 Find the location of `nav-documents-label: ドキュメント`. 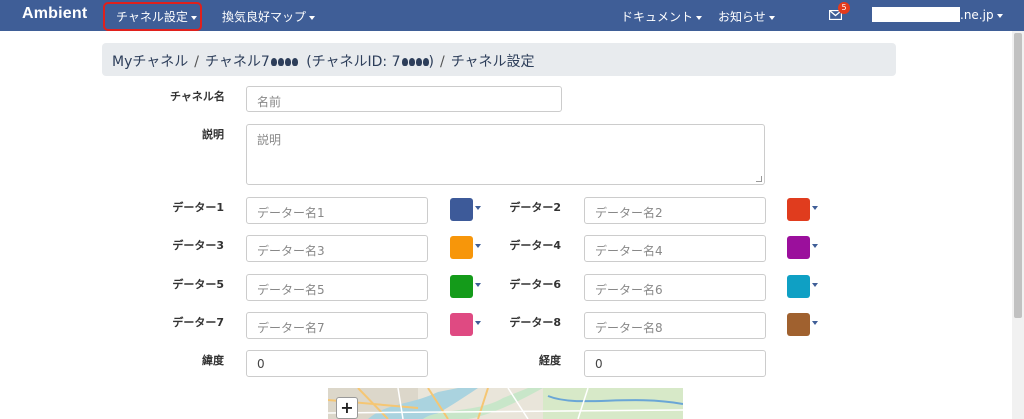

nav-documents-label: ドキュメント is located at coordinates (657, 17).